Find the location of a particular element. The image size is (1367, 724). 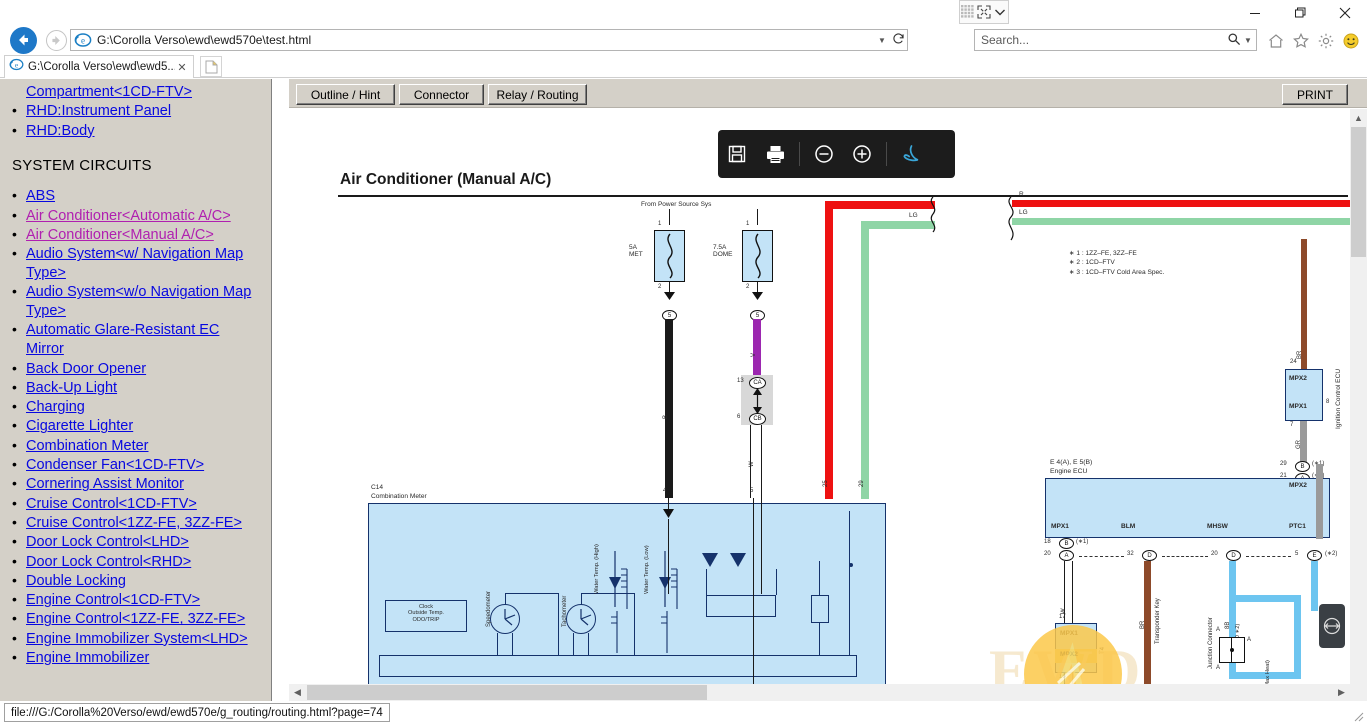

refresh-icon is located at coordinates (898, 40).